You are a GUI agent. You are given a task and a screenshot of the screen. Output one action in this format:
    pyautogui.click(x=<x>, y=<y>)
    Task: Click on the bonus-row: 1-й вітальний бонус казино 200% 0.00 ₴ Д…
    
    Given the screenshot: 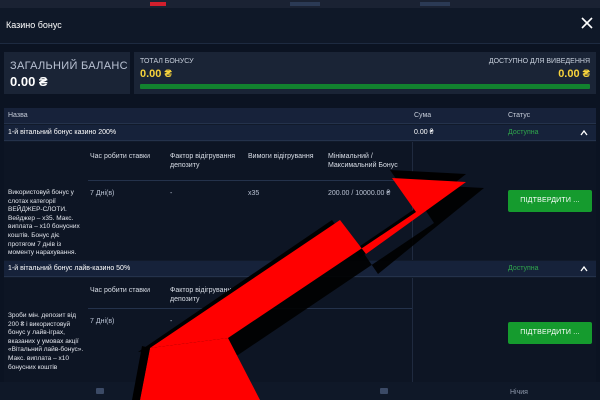 What is the action you would take?
    pyautogui.click(x=300, y=133)
    